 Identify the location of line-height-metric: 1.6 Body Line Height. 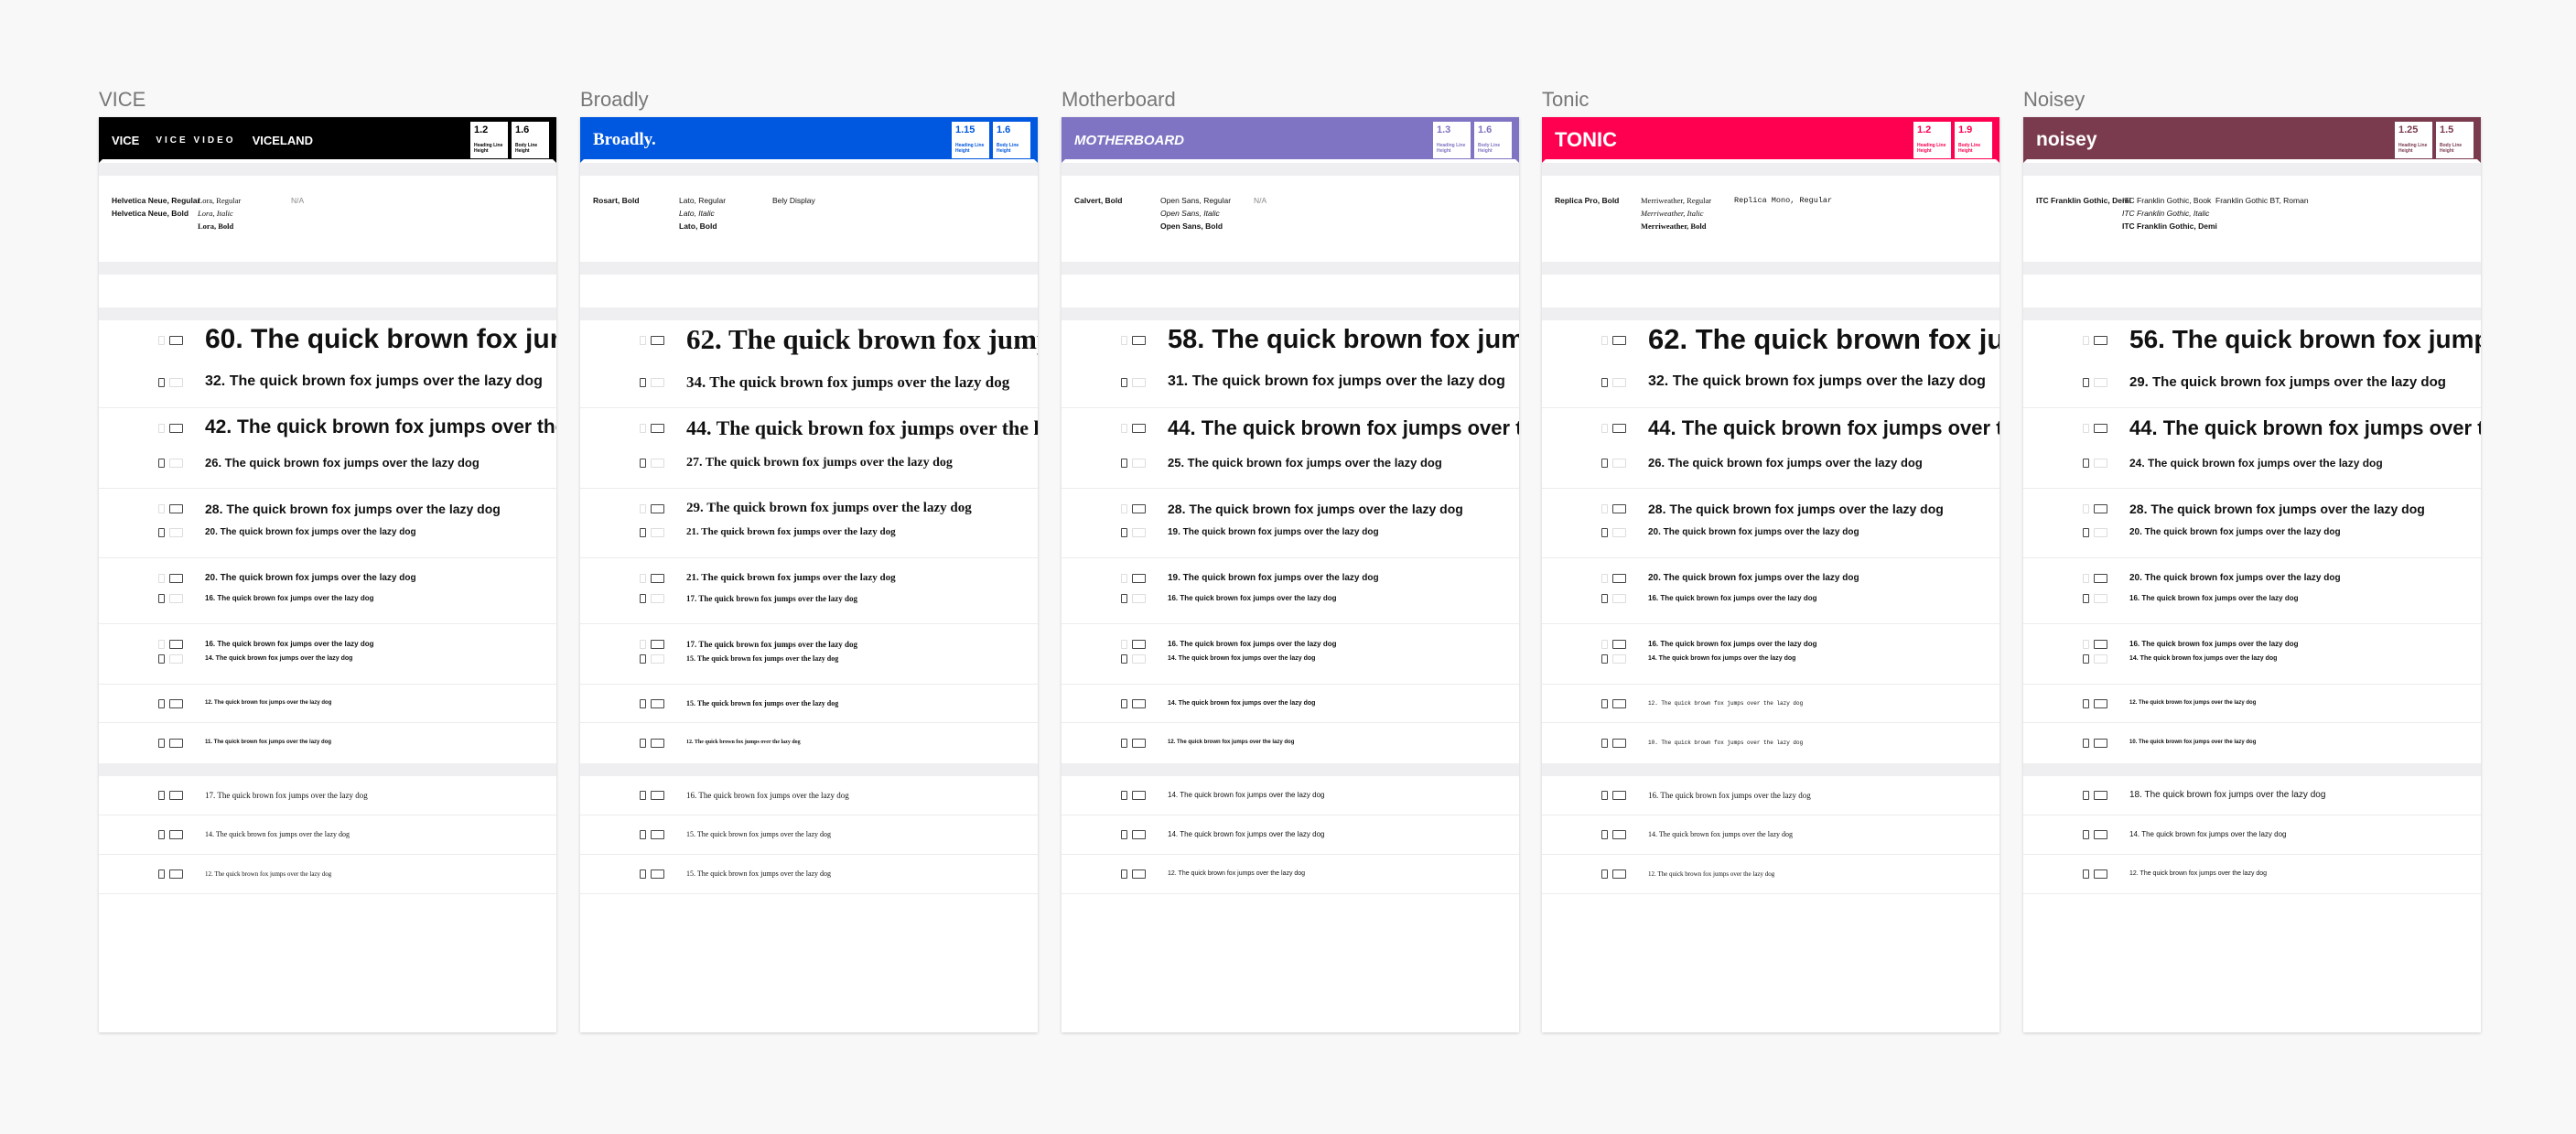
(1011, 140).